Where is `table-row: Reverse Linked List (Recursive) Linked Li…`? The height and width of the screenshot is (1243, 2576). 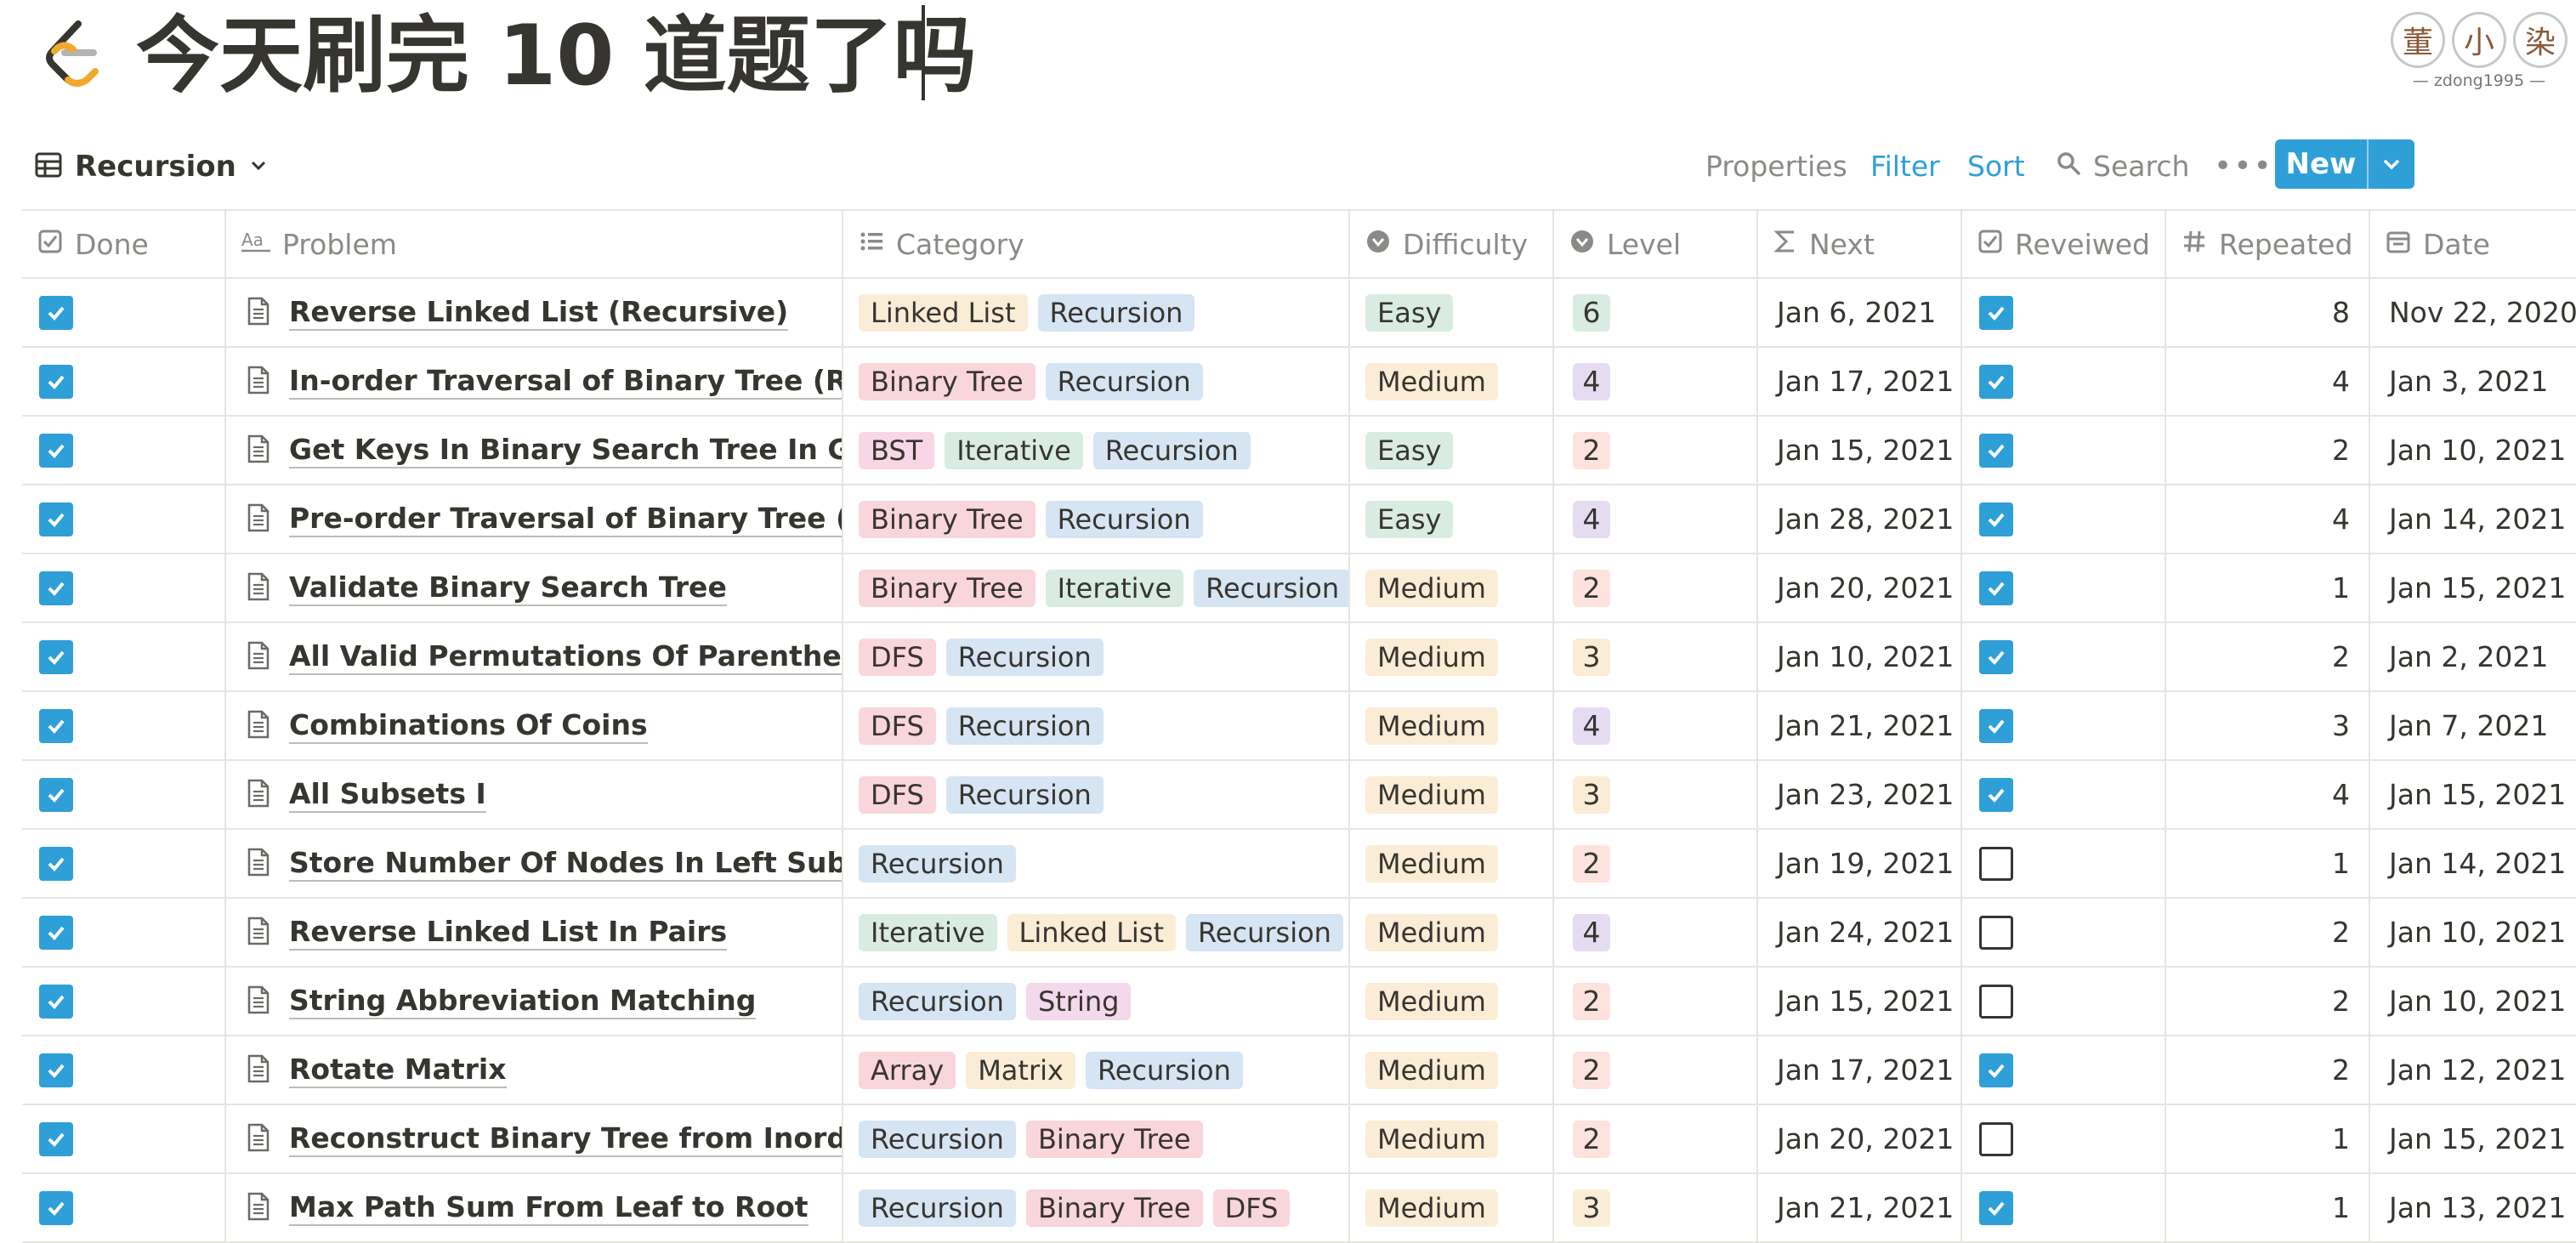
table-row: Reverse Linked List (Recursive) Linked Li… is located at coordinates (1299, 313).